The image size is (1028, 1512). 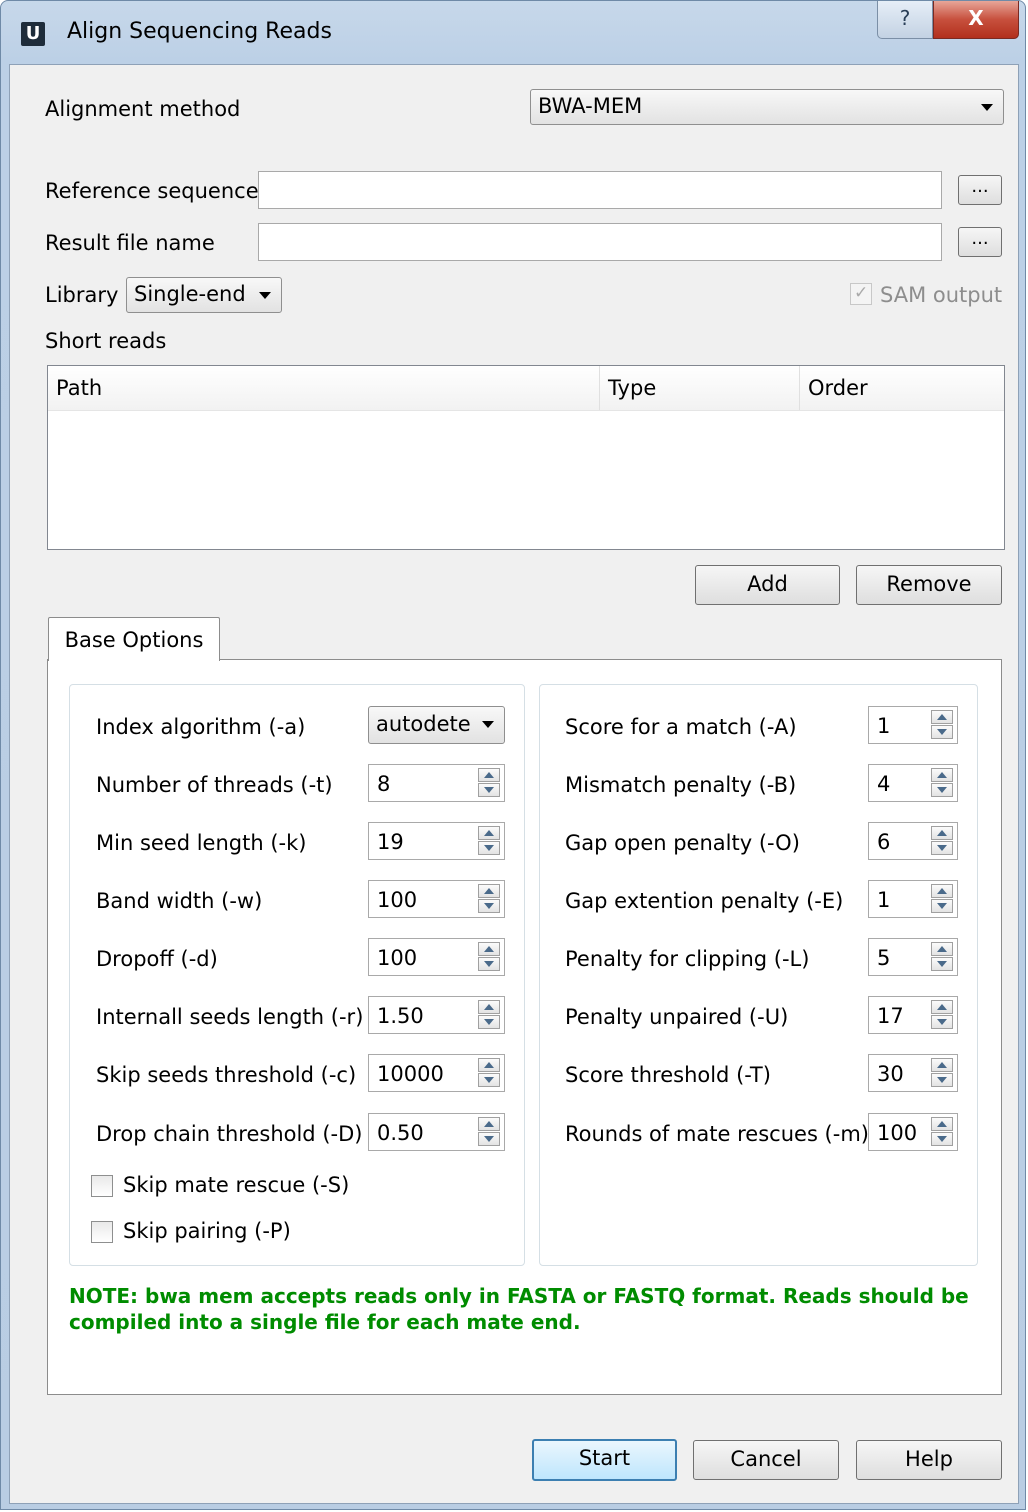 What do you see at coordinates (913, 957) in the screenshot?
I see `clipping-penalty-spinbox: 5` at bounding box center [913, 957].